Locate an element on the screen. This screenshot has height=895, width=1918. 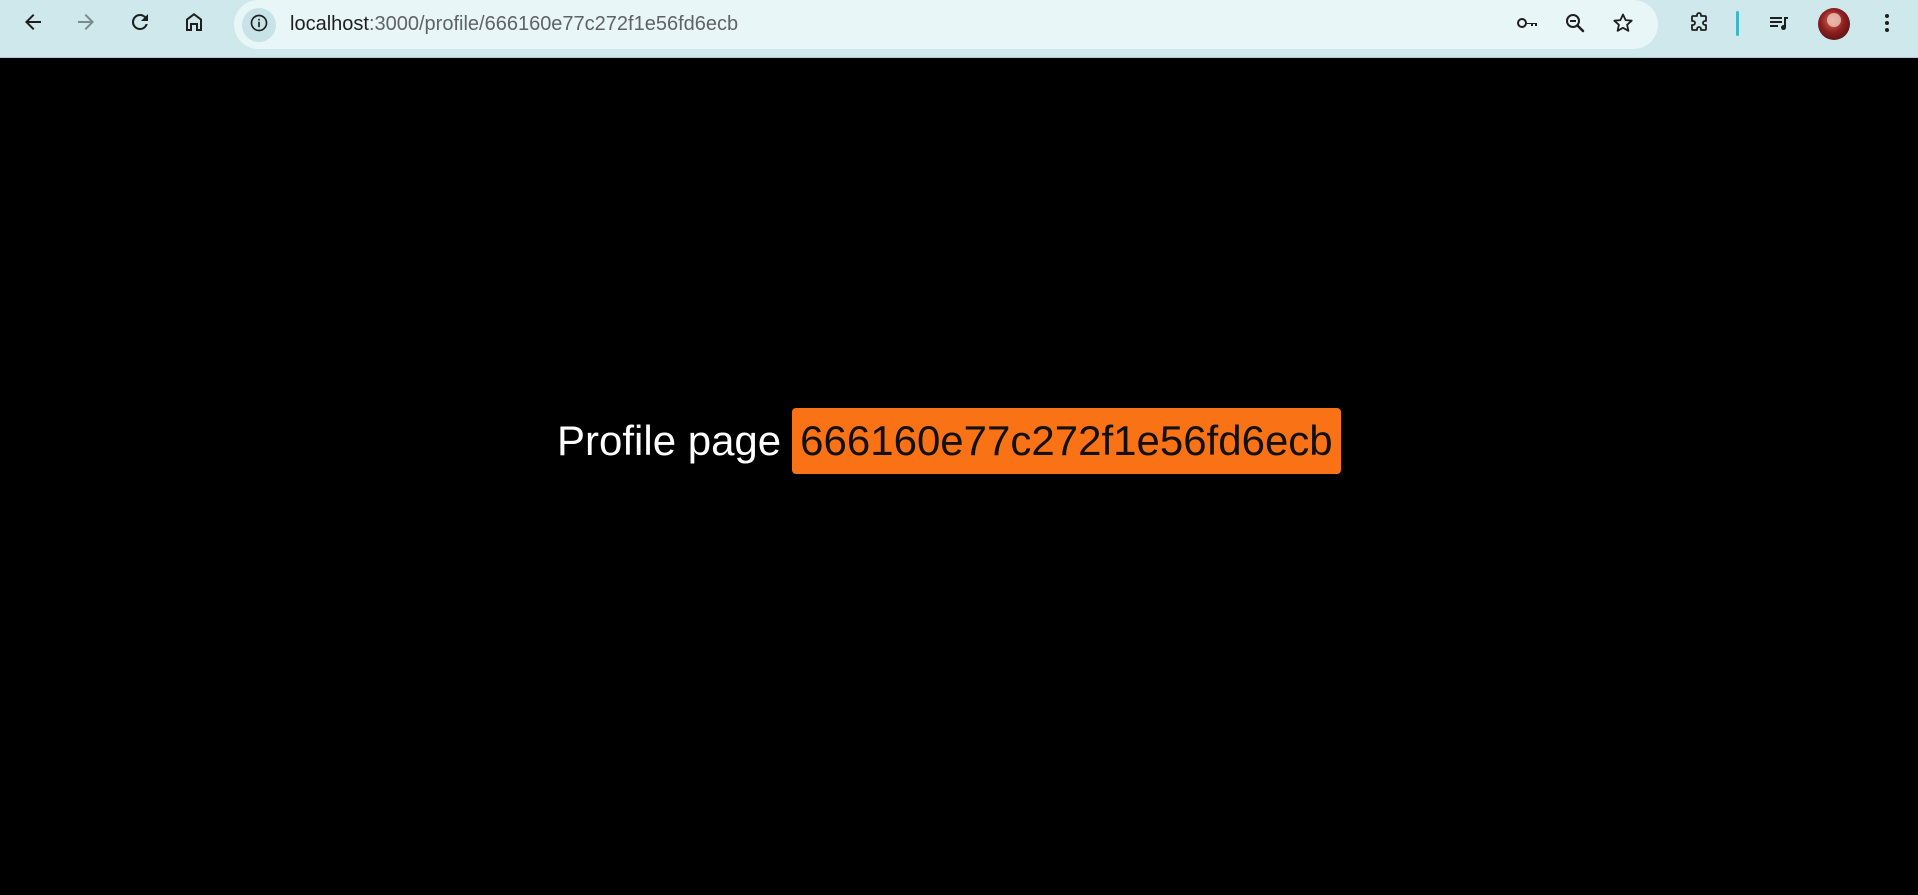
profile-heading: Profile page 666160e77c272f1e56fd6ecb is located at coordinates (949, 441).